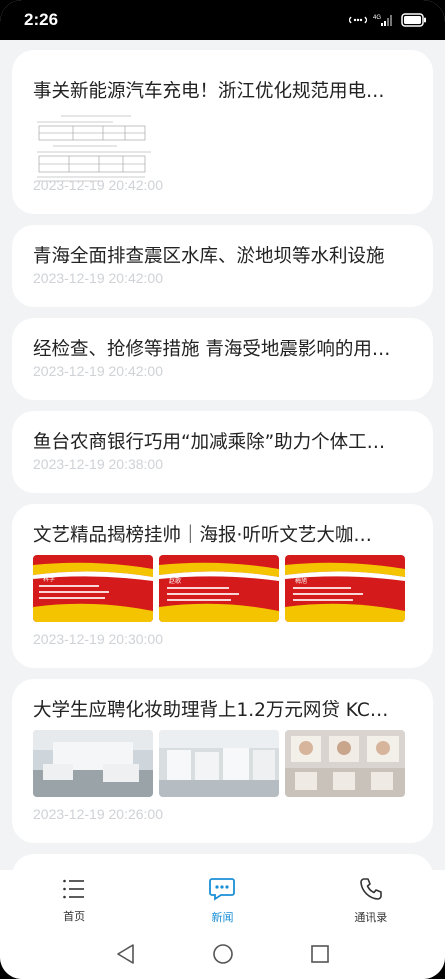 This screenshot has height=979, width=445. What do you see at coordinates (414, 20) in the screenshot?
I see `battery-icon` at bounding box center [414, 20].